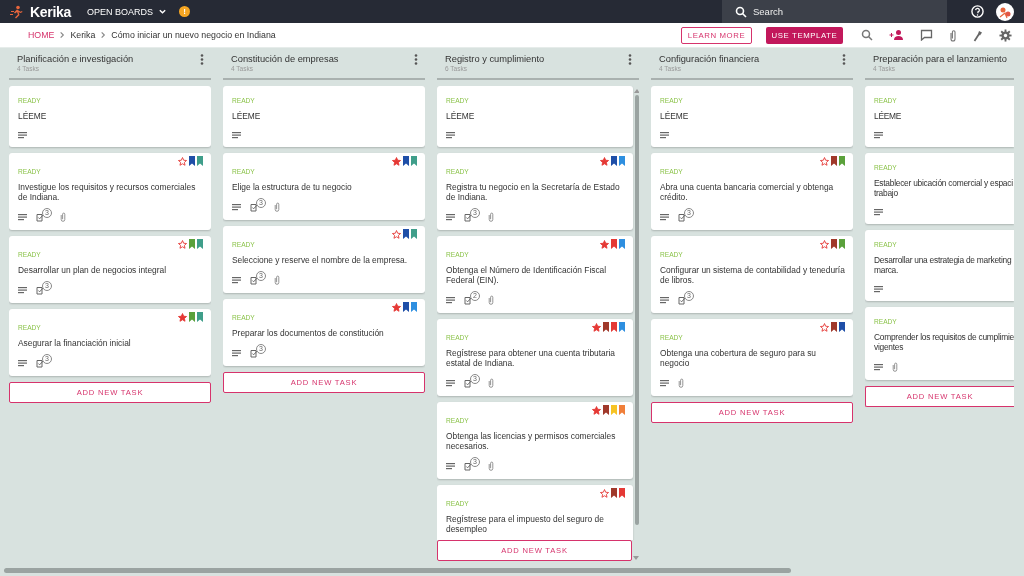  Describe the element at coordinates (940, 59) in the screenshot. I see `column-title: Preparación para el lanzamiento` at that location.